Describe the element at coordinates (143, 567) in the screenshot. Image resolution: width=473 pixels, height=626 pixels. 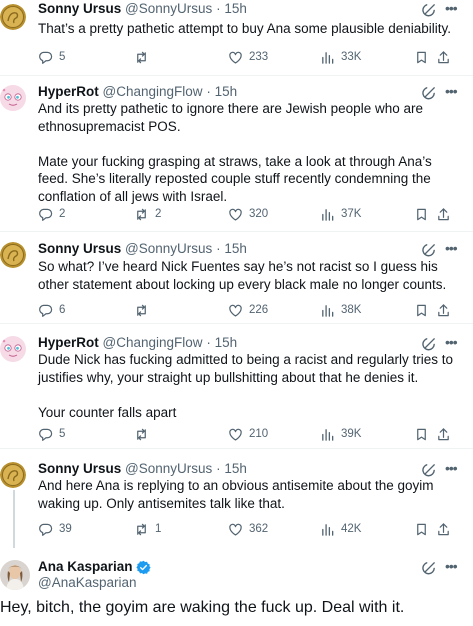
I see `verified-badge-icon` at that location.